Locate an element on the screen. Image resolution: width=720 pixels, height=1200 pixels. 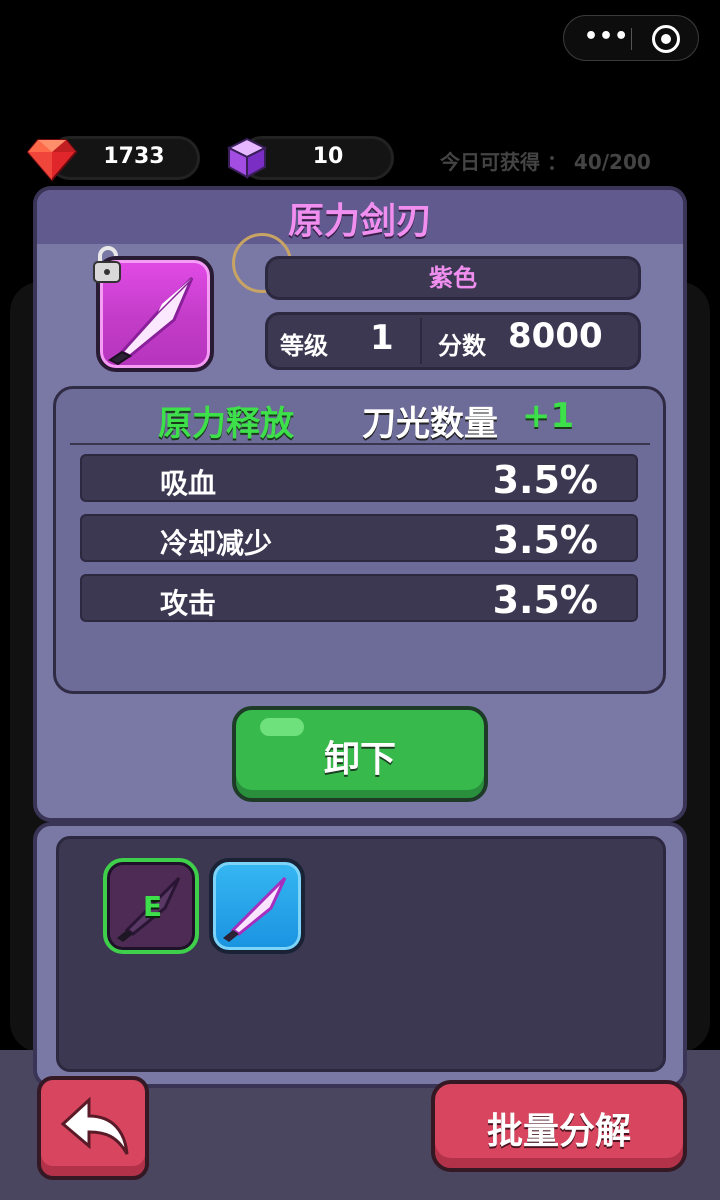
level-value: 1 is located at coordinates (382, 338).